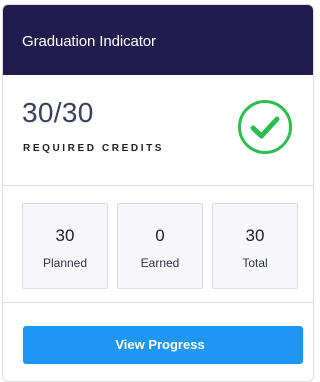 Image resolution: width=320 pixels, height=382 pixels. What do you see at coordinates (65, 263) in the screenshot?
I see `planned-label: Planned` at bounding box center [65, 263].